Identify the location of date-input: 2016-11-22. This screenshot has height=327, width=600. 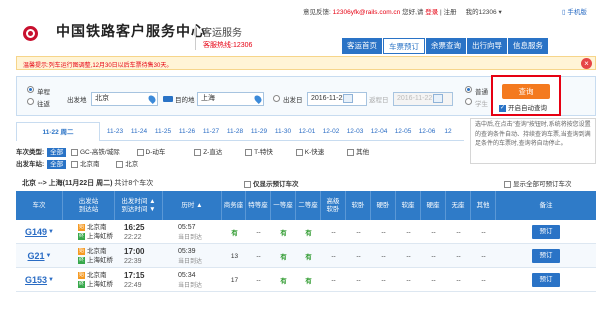
(337, 99).